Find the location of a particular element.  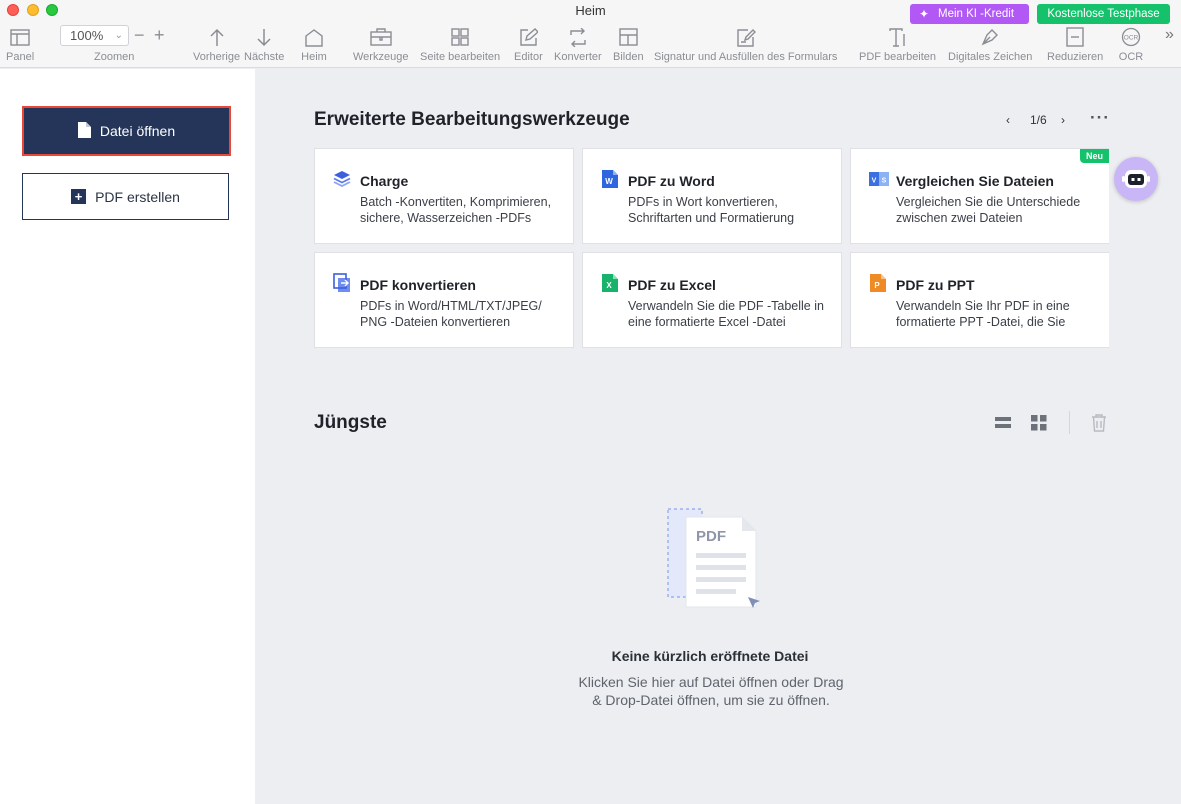

digital-sign-button: Digitales Zeichen is located at coordinates (990, 44).